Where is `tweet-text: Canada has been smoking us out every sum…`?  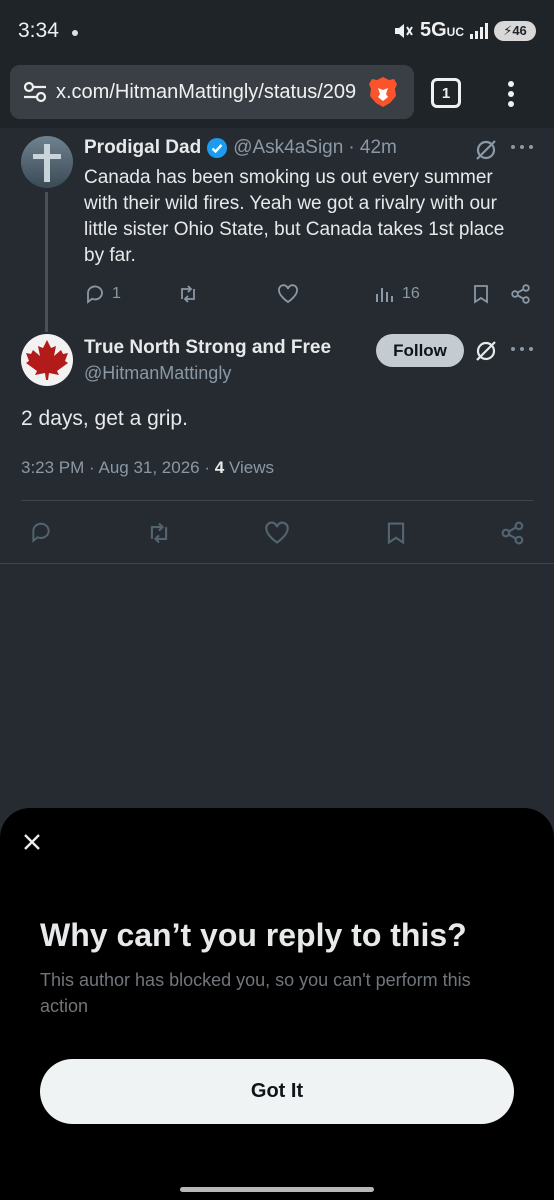 tweet-text: Canada has been smoking us out every sum… is located at coordinates (294, 216).